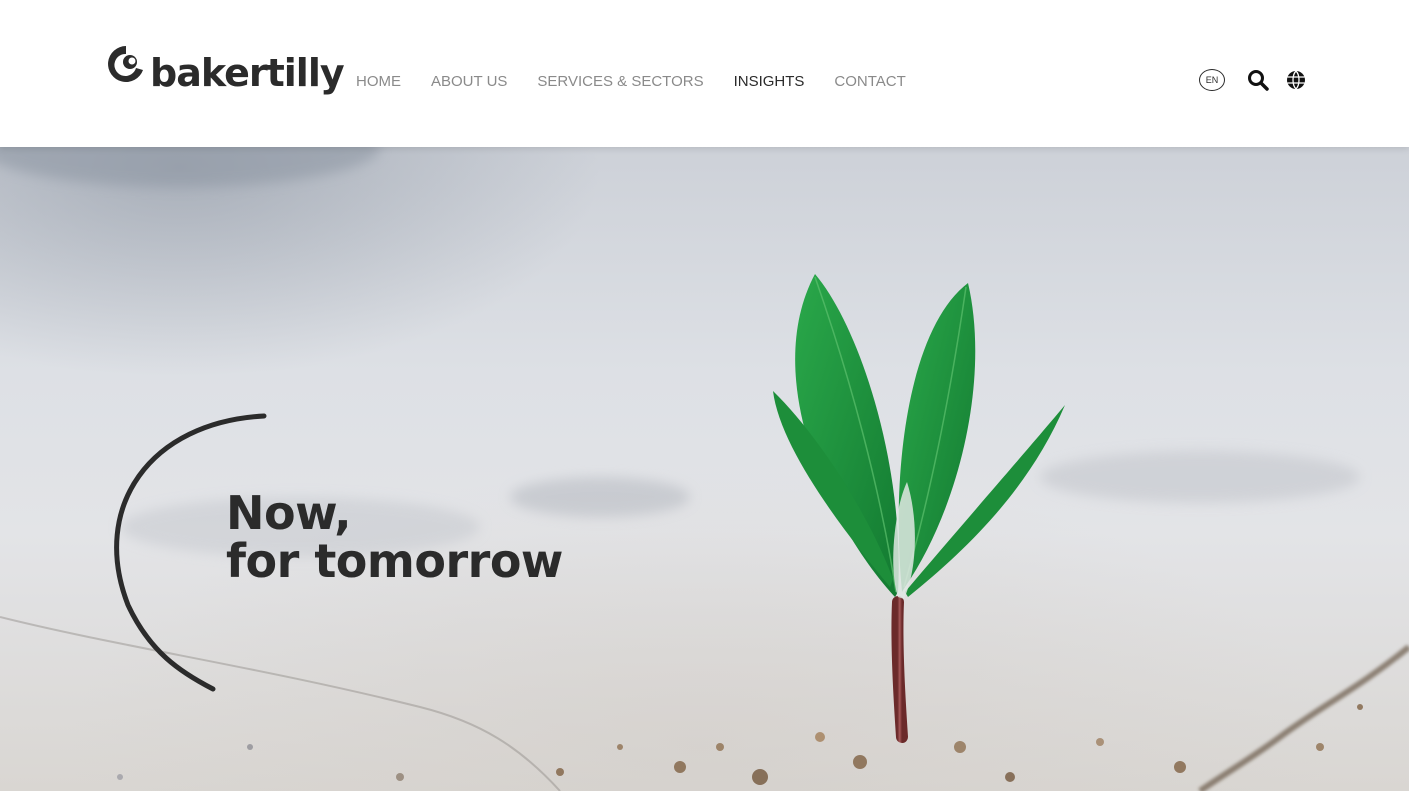 The image size is (1409, 791). Describe the element at coordinates (394, 561) in the screenshot. I see `hero-headline-line2: for tomorrow` at that location.